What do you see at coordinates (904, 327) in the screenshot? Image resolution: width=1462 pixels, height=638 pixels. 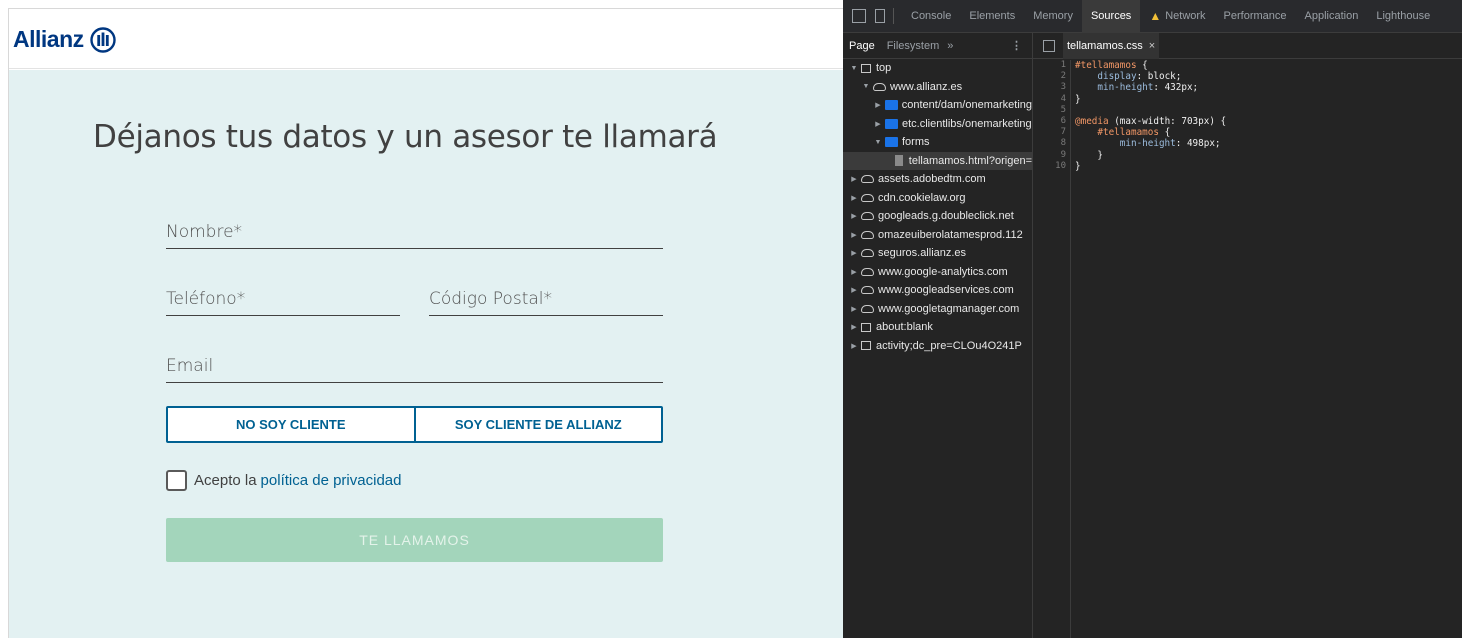 I see `tree-item-label: about:blank` at bounding box center [904, 327].